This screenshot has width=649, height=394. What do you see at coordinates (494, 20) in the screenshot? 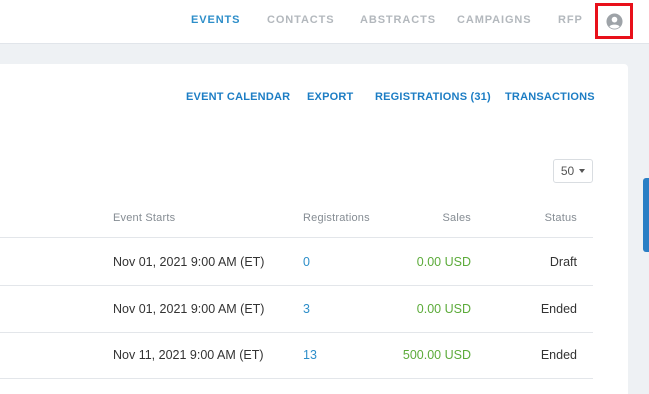
I see `nav-campaigns: CAMPAIGNS` at bounding box center [494, 20].